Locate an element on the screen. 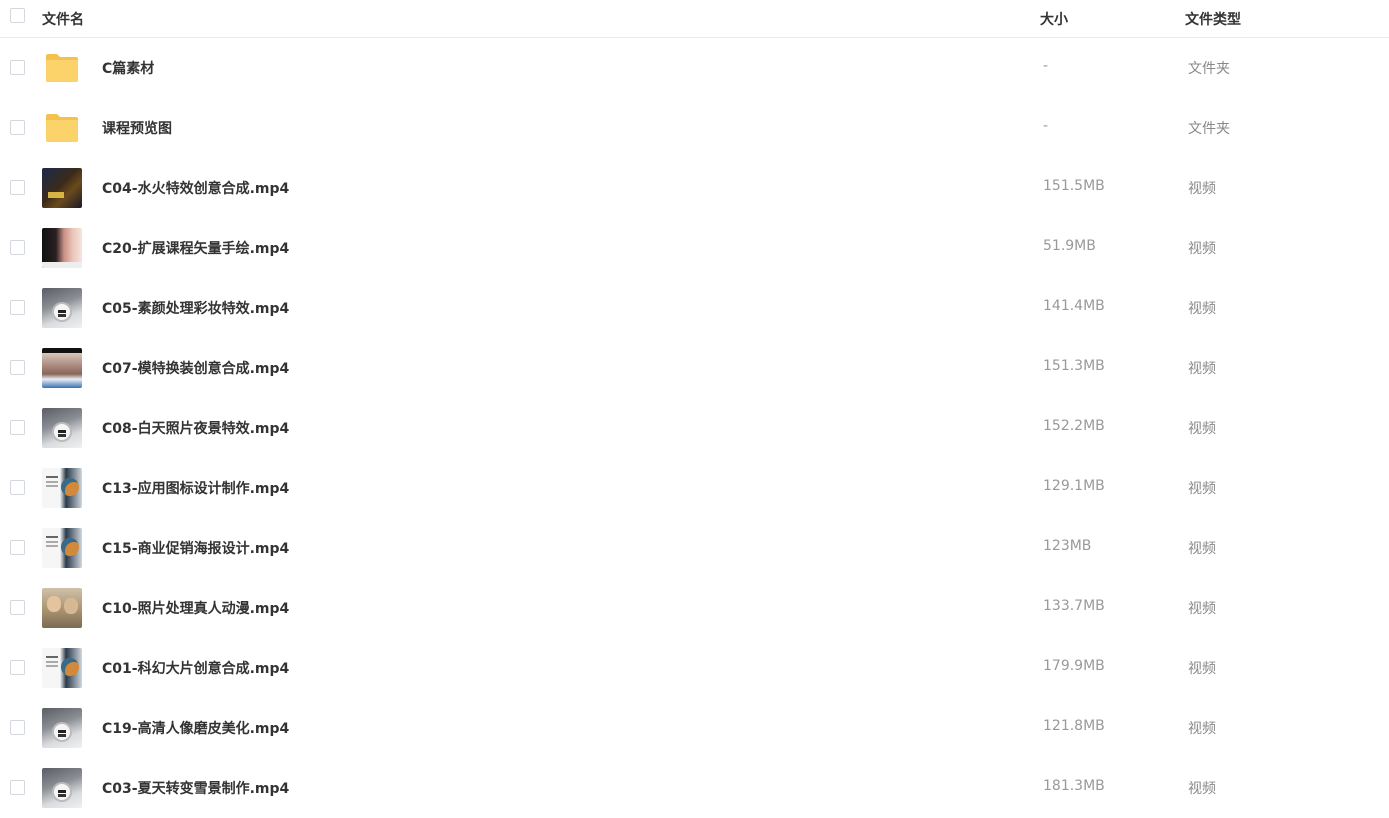 This screenshot has width=1389, height=818. file-row: C19-高清人像磨皮美化.mp4 121.8MB 视频 is located at coordinates (694, 728).